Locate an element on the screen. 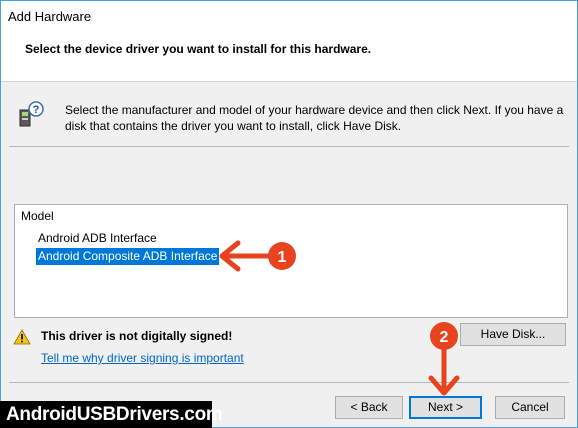 The height and width of the screenshot is (428, 578). warning-icon is located at coordinates (22, 337).